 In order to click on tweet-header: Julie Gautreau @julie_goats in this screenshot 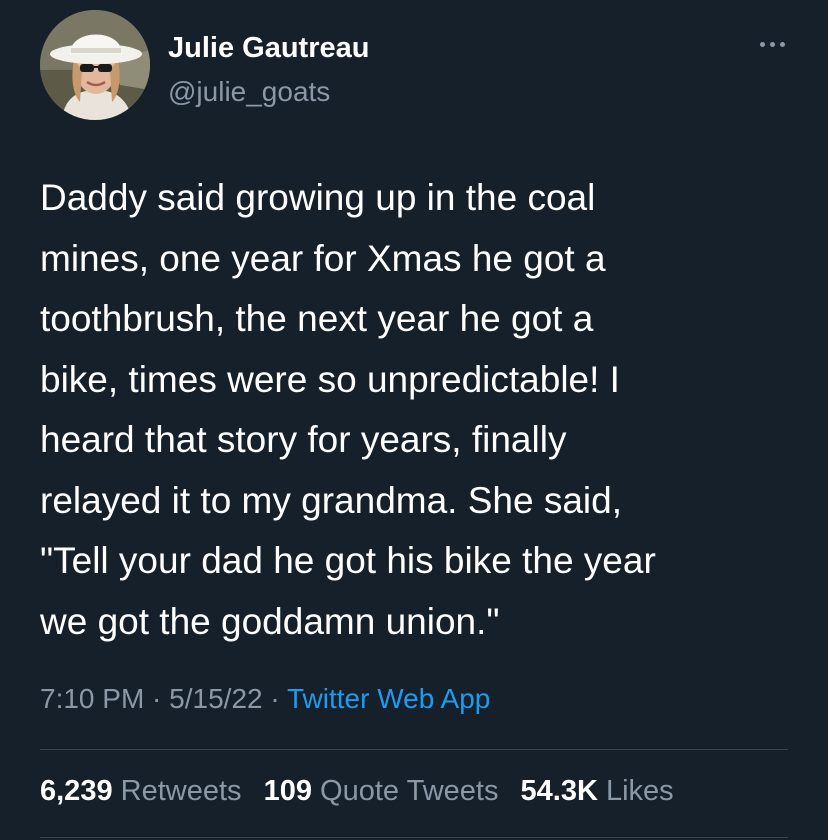, I will do `click(420, 66)`.